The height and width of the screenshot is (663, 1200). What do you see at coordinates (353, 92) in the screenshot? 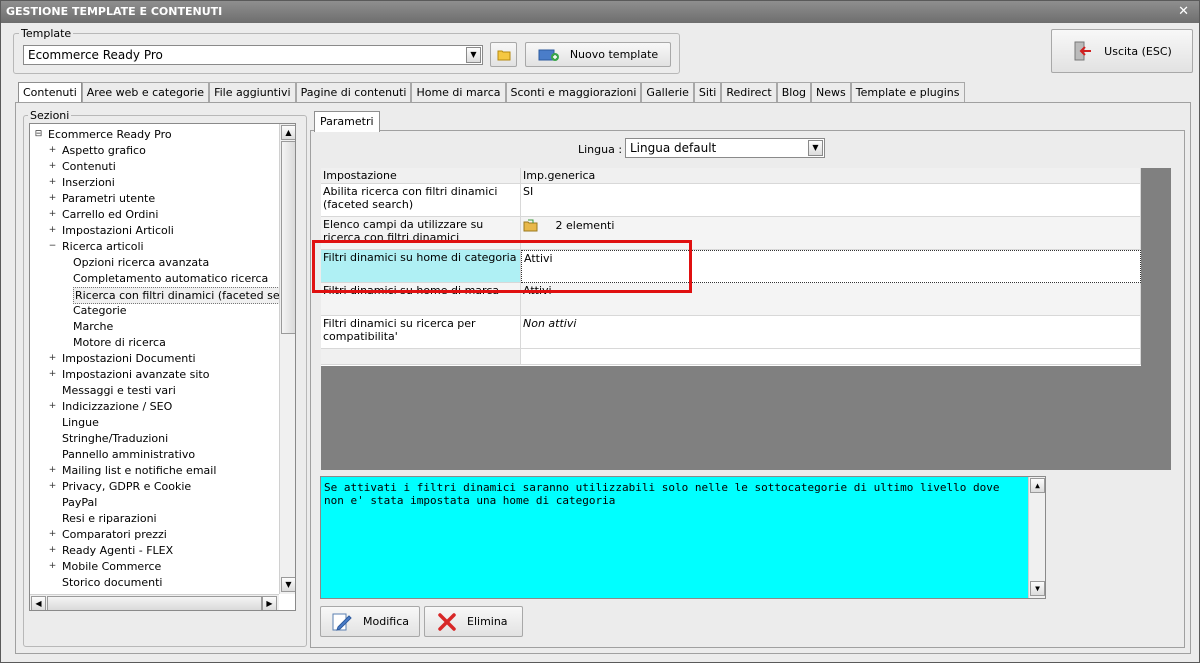
I see `tab-pagine-contenuti: Pagine di contenuti` at bounding box center [353, 92].